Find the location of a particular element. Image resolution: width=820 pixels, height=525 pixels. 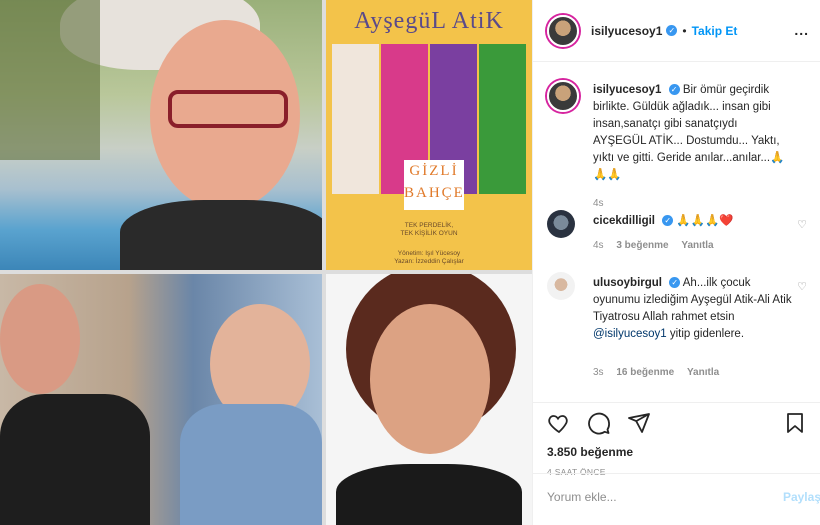

share-icon is located at coordinates (639, 423).